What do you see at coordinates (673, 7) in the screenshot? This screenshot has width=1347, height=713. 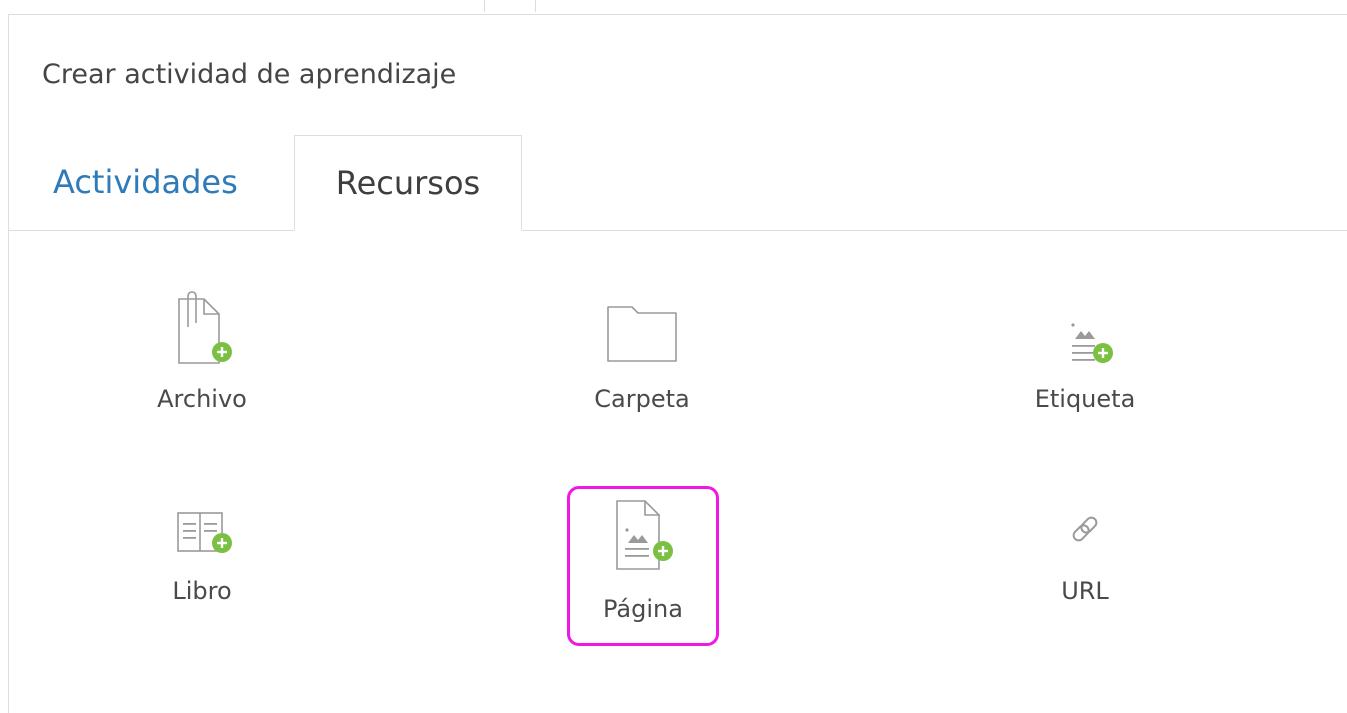 I see `top-strip` at bounding box center [673, 7].